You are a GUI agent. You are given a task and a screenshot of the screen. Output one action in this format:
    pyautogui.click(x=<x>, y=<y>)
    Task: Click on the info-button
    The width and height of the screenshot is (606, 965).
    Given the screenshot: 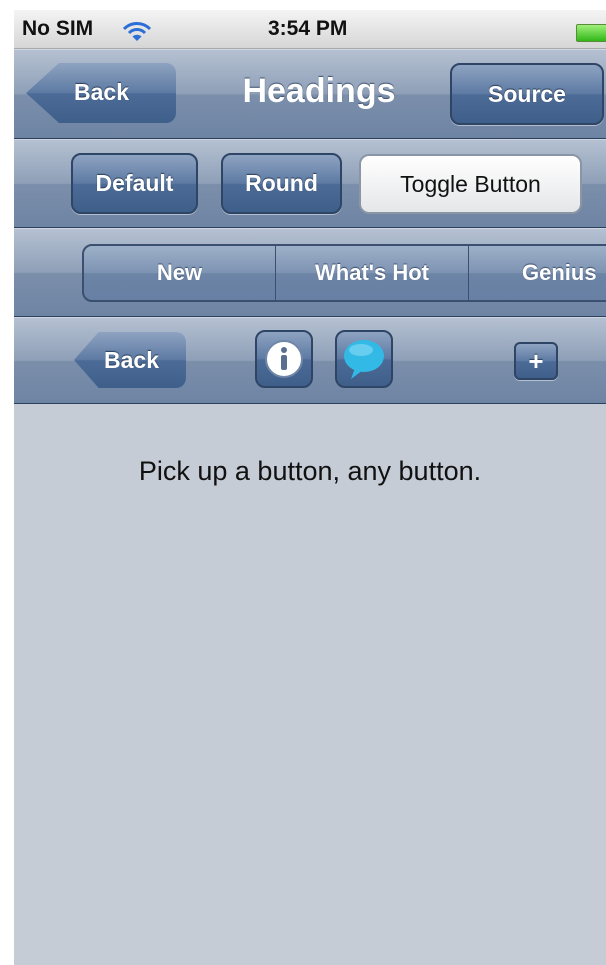 What is the action you would take?
    pyautogui.click(x=284, y=359)
    